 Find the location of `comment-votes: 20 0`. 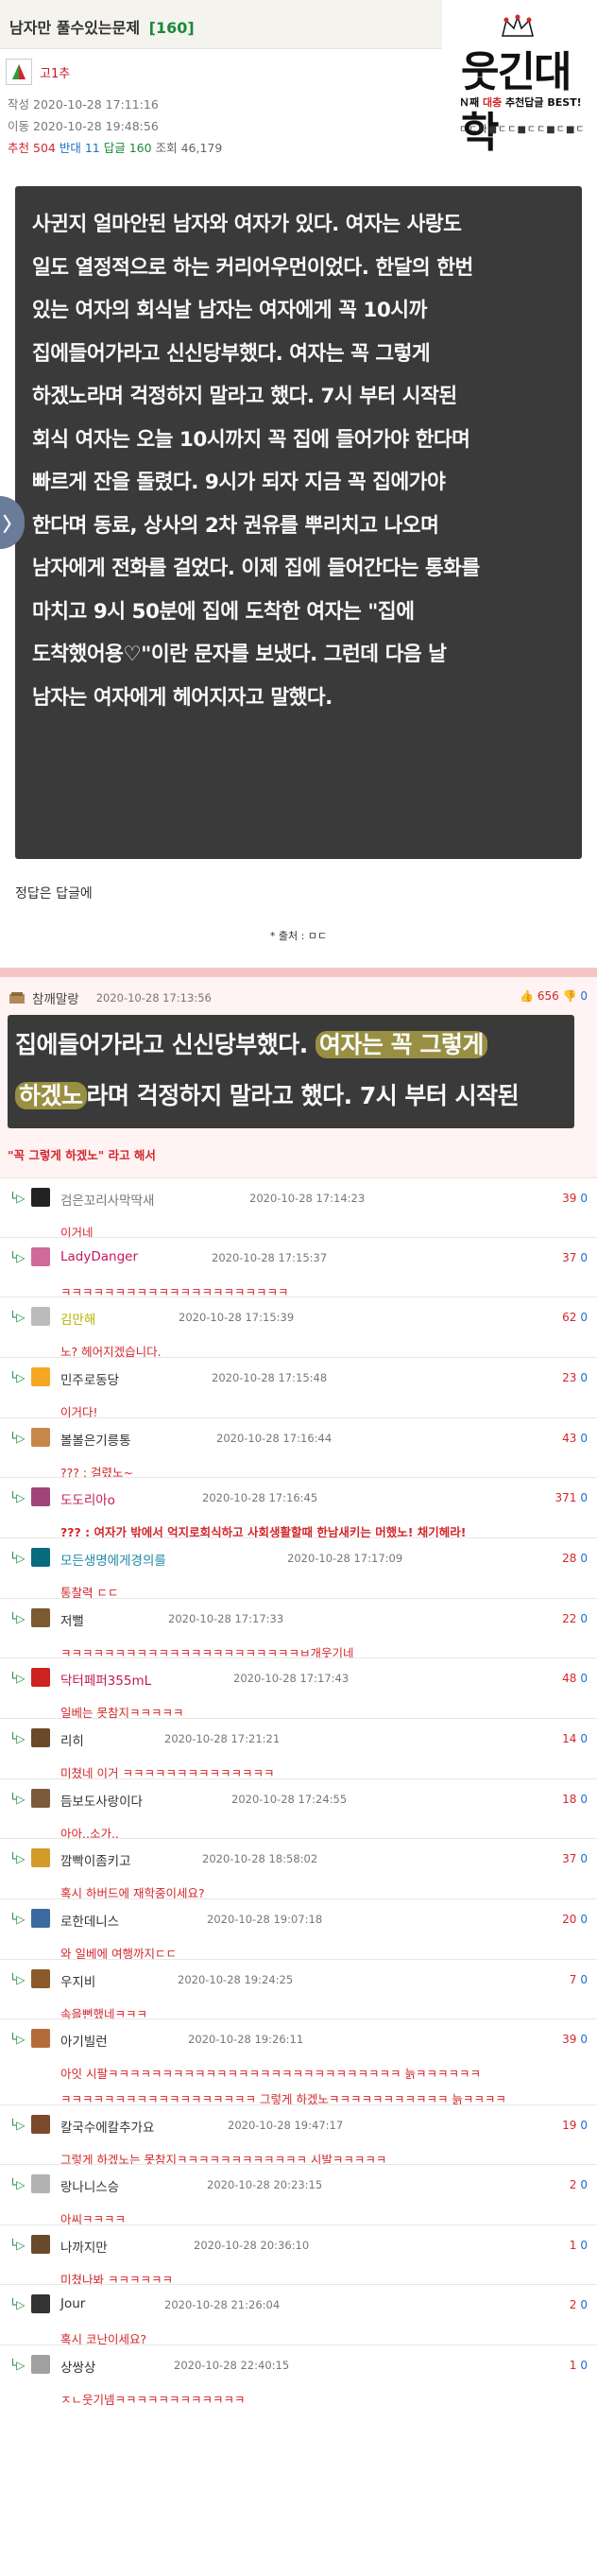

comment-votes: 20 0 is located at coordinates (575, 1919).